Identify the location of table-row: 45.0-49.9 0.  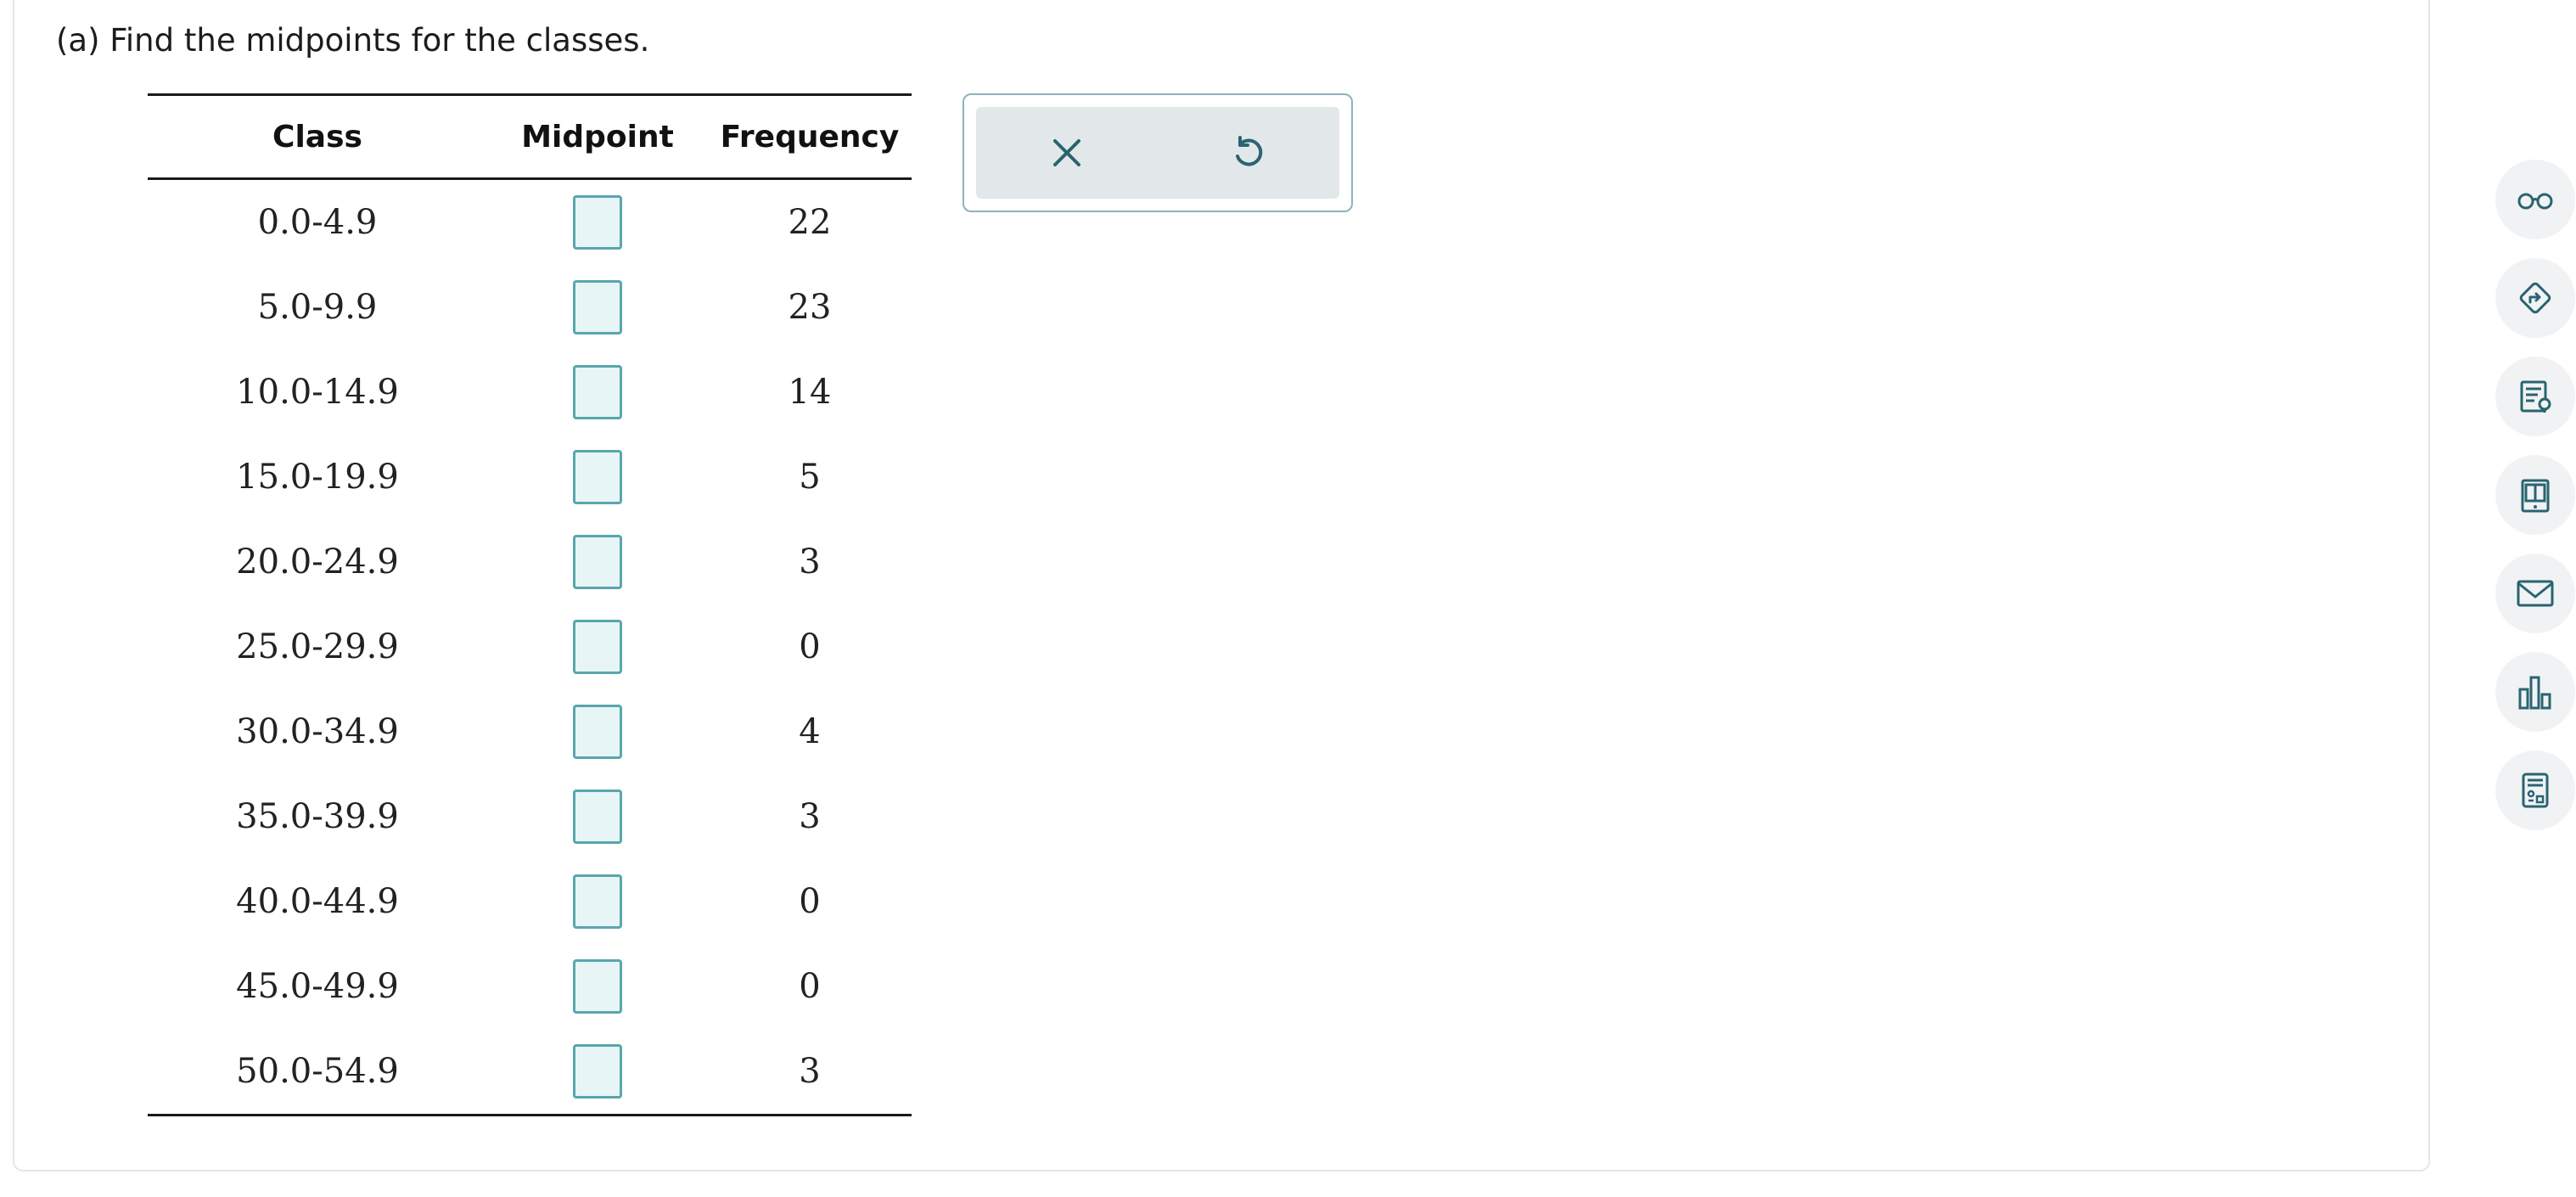
(530, 986).